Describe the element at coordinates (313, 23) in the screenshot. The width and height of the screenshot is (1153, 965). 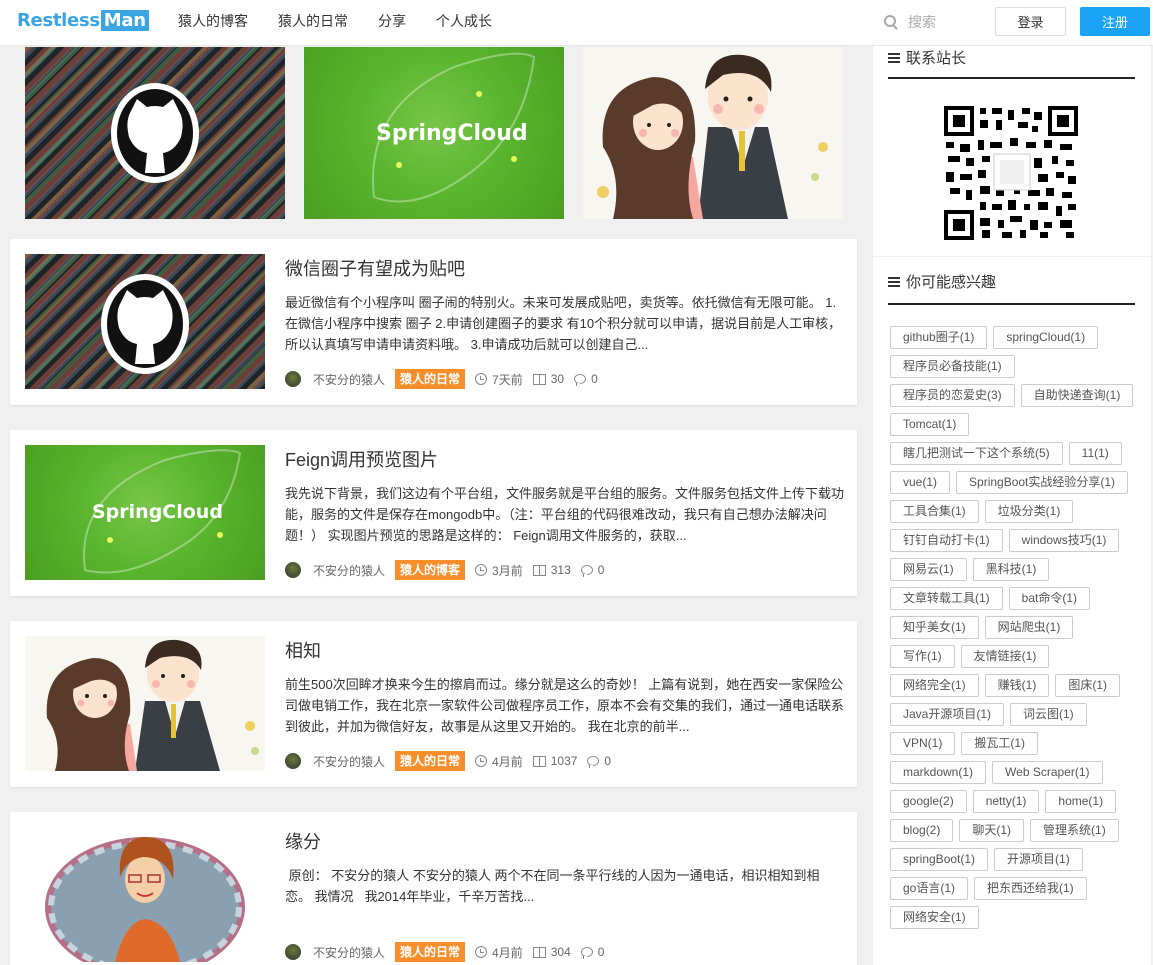
I see `nav-item-daily: 猿人的日常` at that location.